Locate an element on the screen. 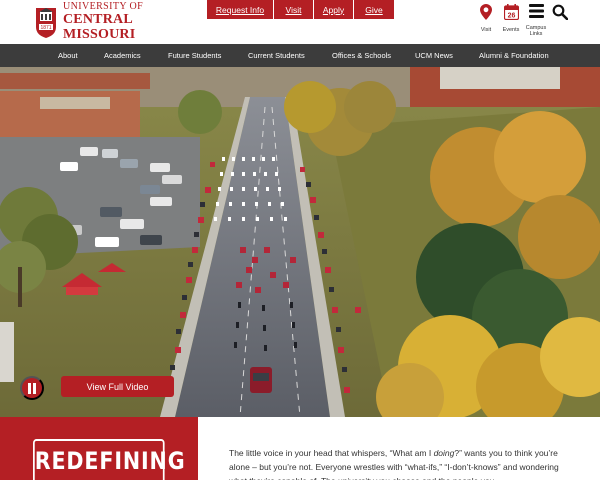 This screenshot has height=480, width=600. ucm-seal-icon: 1871 is located at coordinates (46, 22).